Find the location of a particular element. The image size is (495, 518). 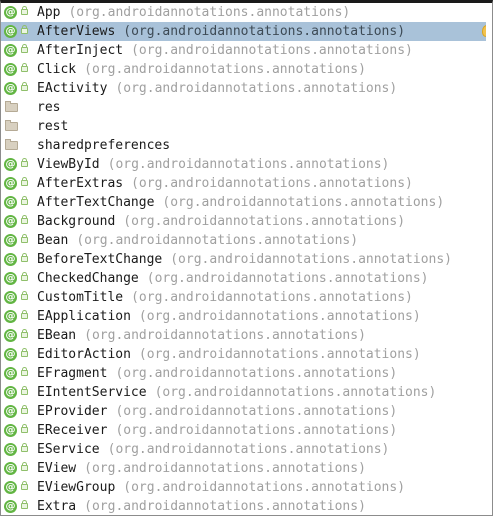

completion-item-name: AfterExtras is located at coordinates (80, 183).